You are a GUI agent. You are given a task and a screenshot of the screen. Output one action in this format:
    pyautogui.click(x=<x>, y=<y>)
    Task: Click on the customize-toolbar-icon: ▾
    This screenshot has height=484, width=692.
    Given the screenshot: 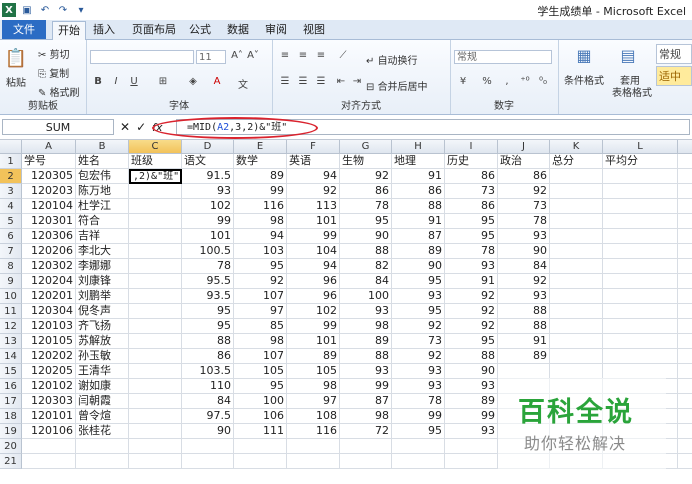 What is the action you would take?
    pyautogui.click(x=81, y=10)
    